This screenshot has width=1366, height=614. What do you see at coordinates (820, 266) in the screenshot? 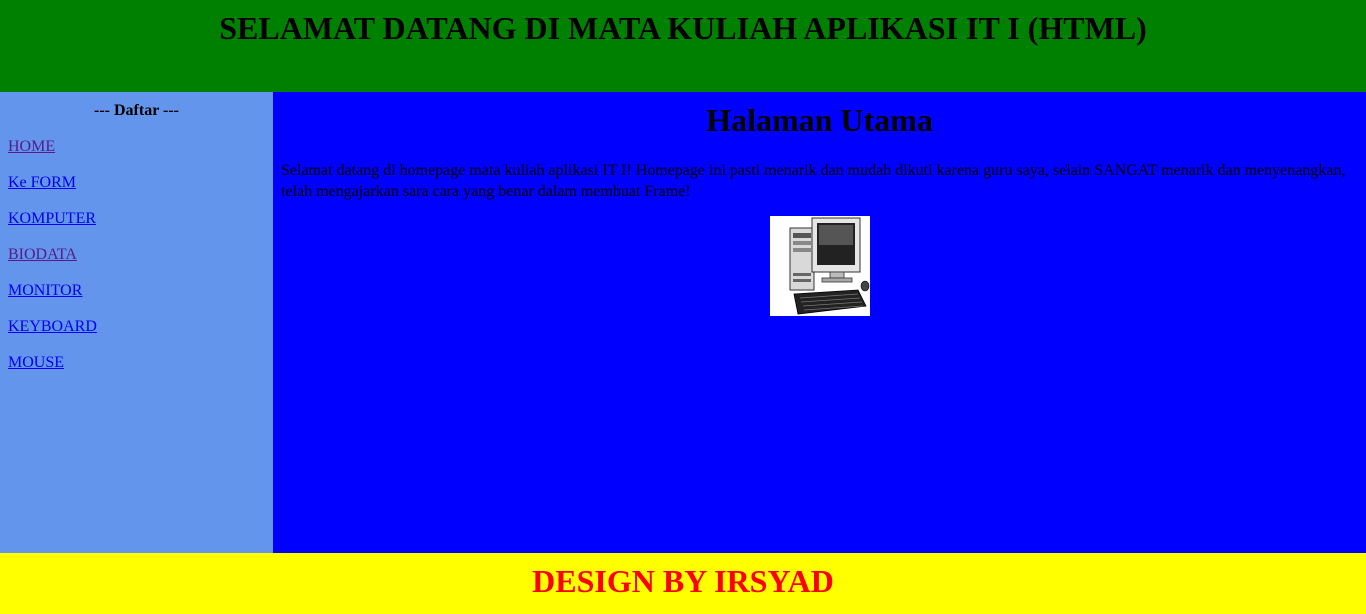
I see `desktop-computer-icon` at bounding box center [820, 266].